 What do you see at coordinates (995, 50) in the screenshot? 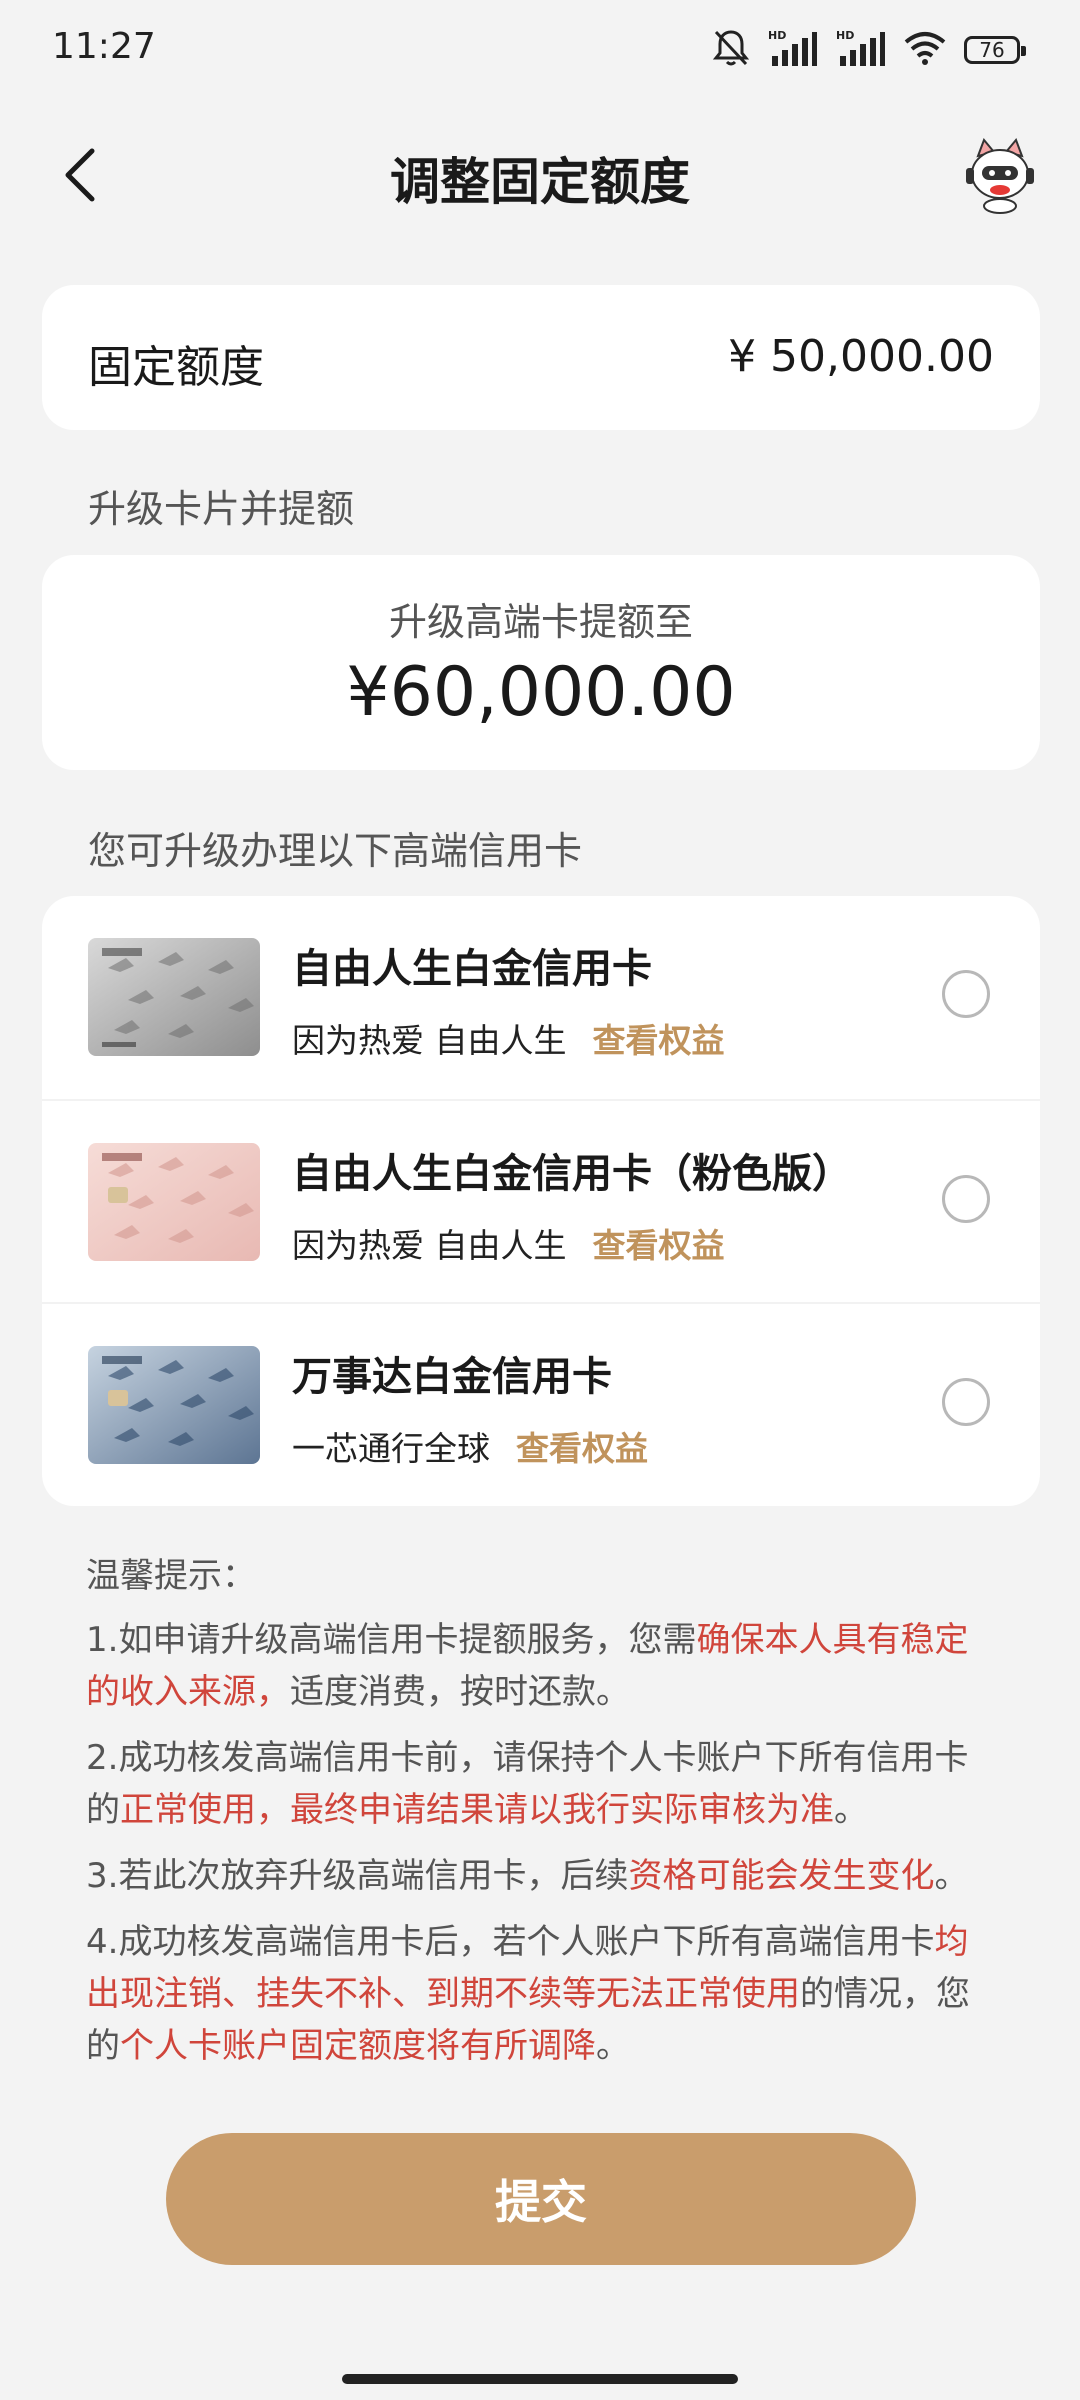
I see `battery-icon: 76` at bounding box center [995, 50].